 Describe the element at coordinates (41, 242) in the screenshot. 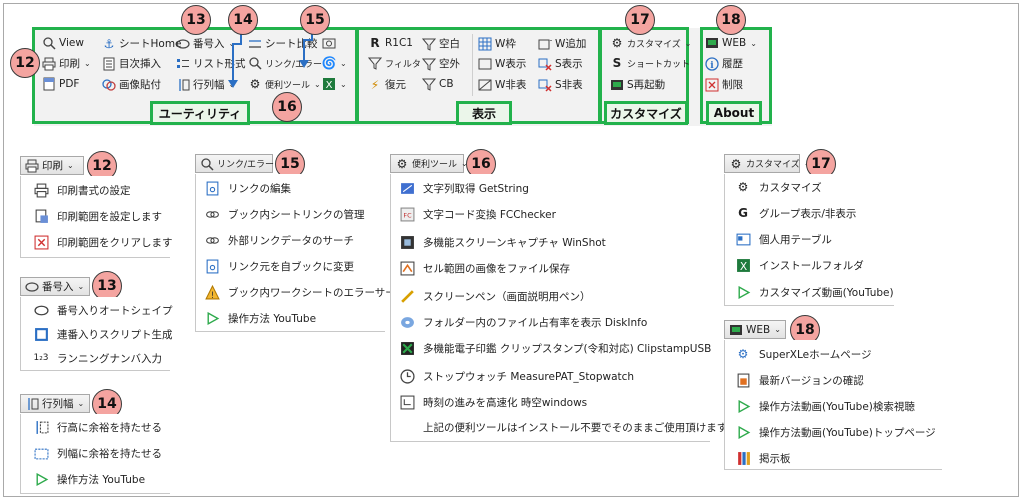

I see `clear-box-icon` at that location.